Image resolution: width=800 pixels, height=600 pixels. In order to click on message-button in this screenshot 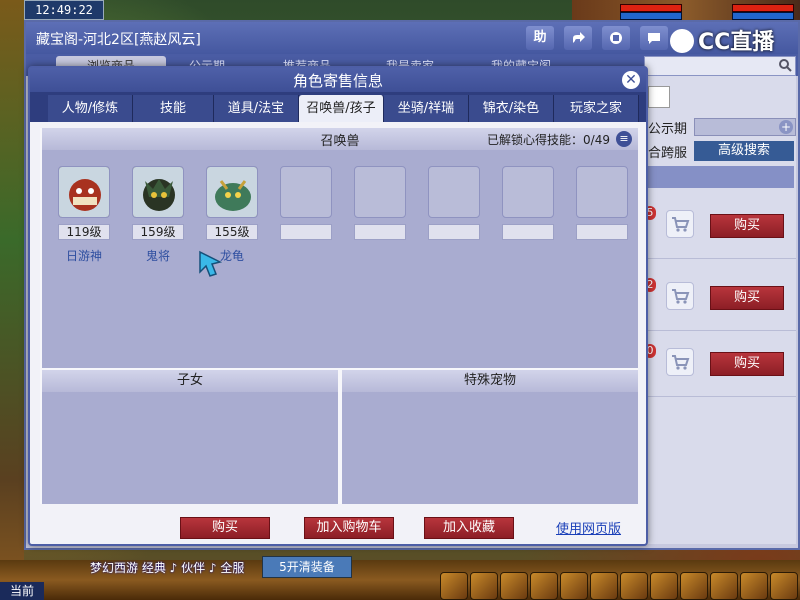, I will do `click(654, 38)`.